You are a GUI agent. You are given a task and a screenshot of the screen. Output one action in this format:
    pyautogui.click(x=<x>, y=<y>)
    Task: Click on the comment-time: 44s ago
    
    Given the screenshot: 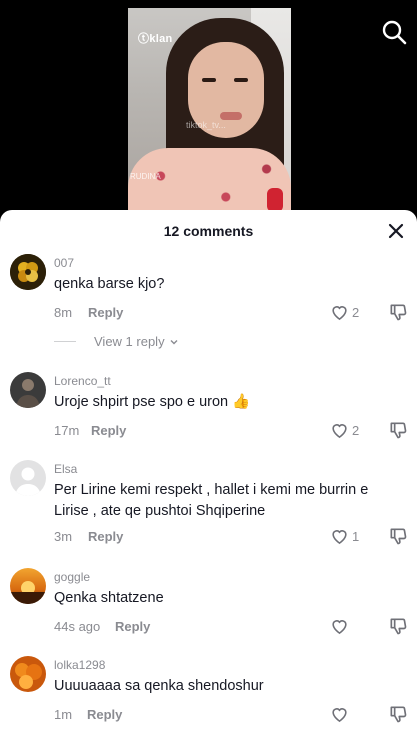 What is the action you would take?
    pyautogui.click(x=77, y=626)
    